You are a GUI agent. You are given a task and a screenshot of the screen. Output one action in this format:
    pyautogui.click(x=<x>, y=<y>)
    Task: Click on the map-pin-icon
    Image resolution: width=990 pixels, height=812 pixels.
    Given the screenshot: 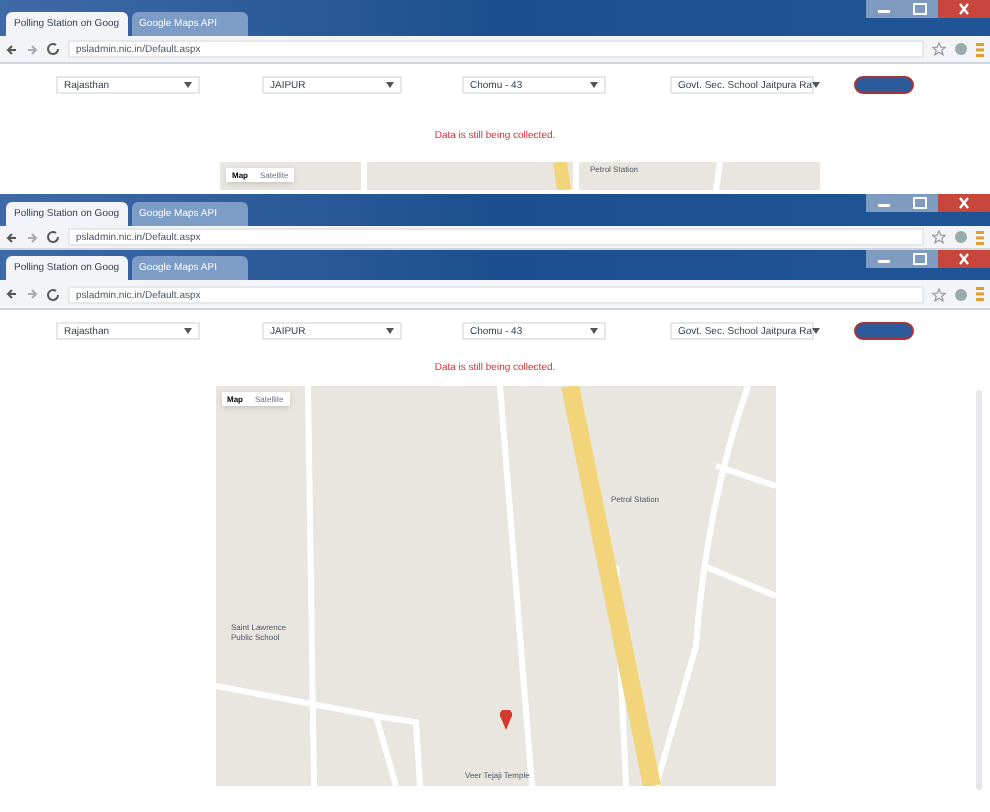 What is the action you would take?
    pyautogui.click(x=505, y=719)
    